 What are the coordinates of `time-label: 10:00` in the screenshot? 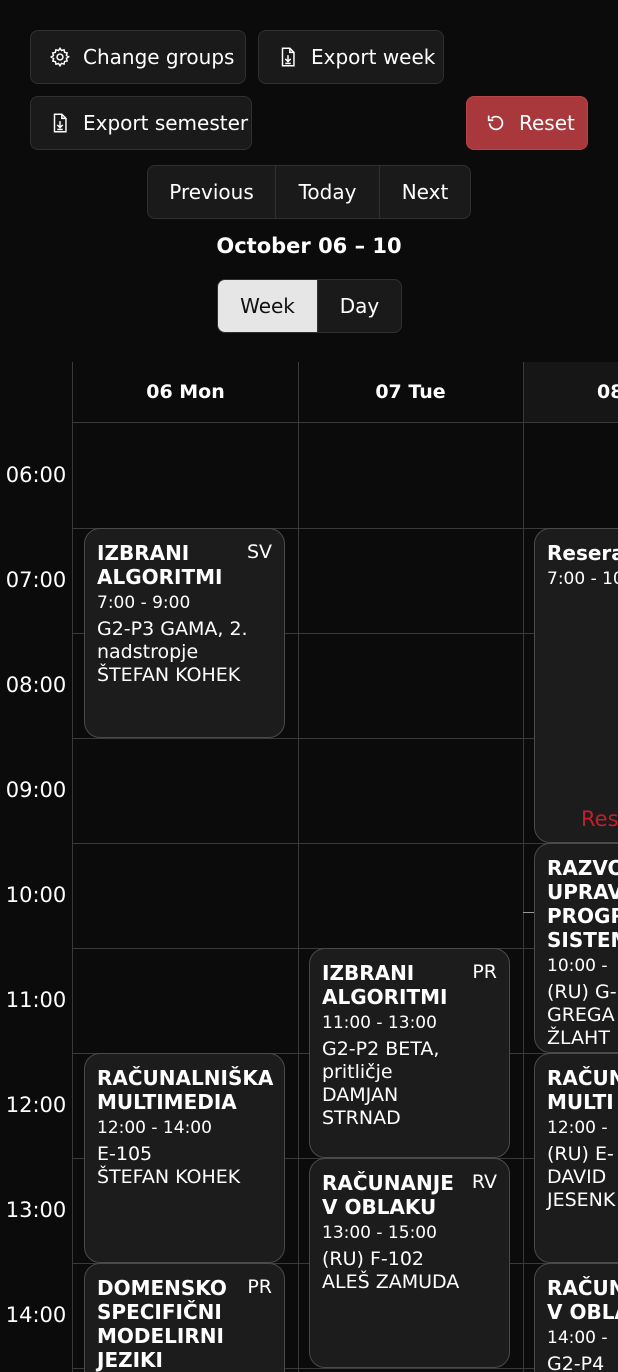 It's located at (36, 895).